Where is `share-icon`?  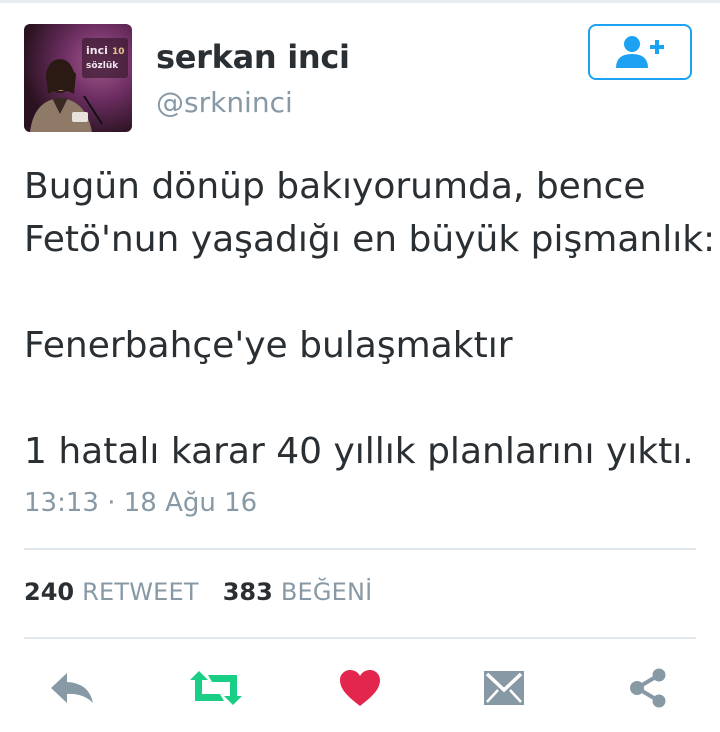 share-icon is located at coordinates (648, 688).